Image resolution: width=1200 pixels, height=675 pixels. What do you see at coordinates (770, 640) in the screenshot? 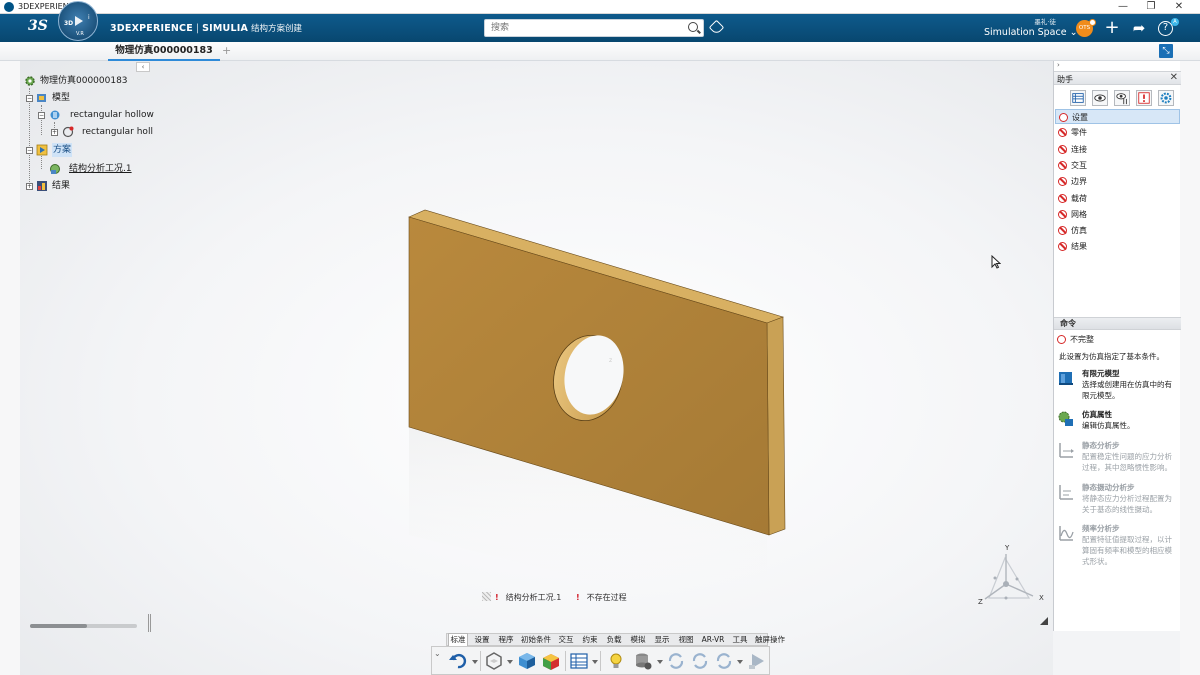
I see `command-tab-12: 触屏操作` at bounding box center [770, 640].